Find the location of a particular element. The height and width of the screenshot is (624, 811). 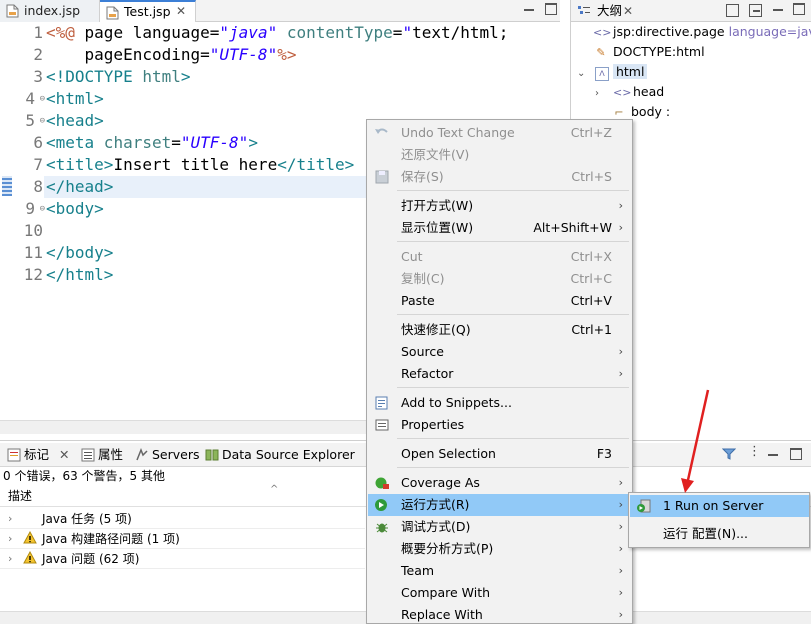

view-menu-icon: ⋮ is located at coordinates (754, 451).